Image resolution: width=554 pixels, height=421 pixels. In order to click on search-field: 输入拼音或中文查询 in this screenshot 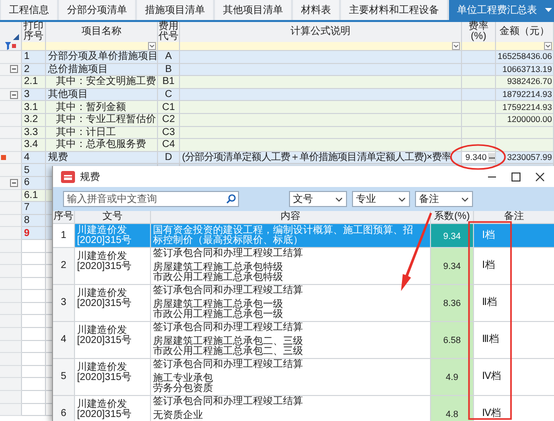, I will do `click(151, 199)`.